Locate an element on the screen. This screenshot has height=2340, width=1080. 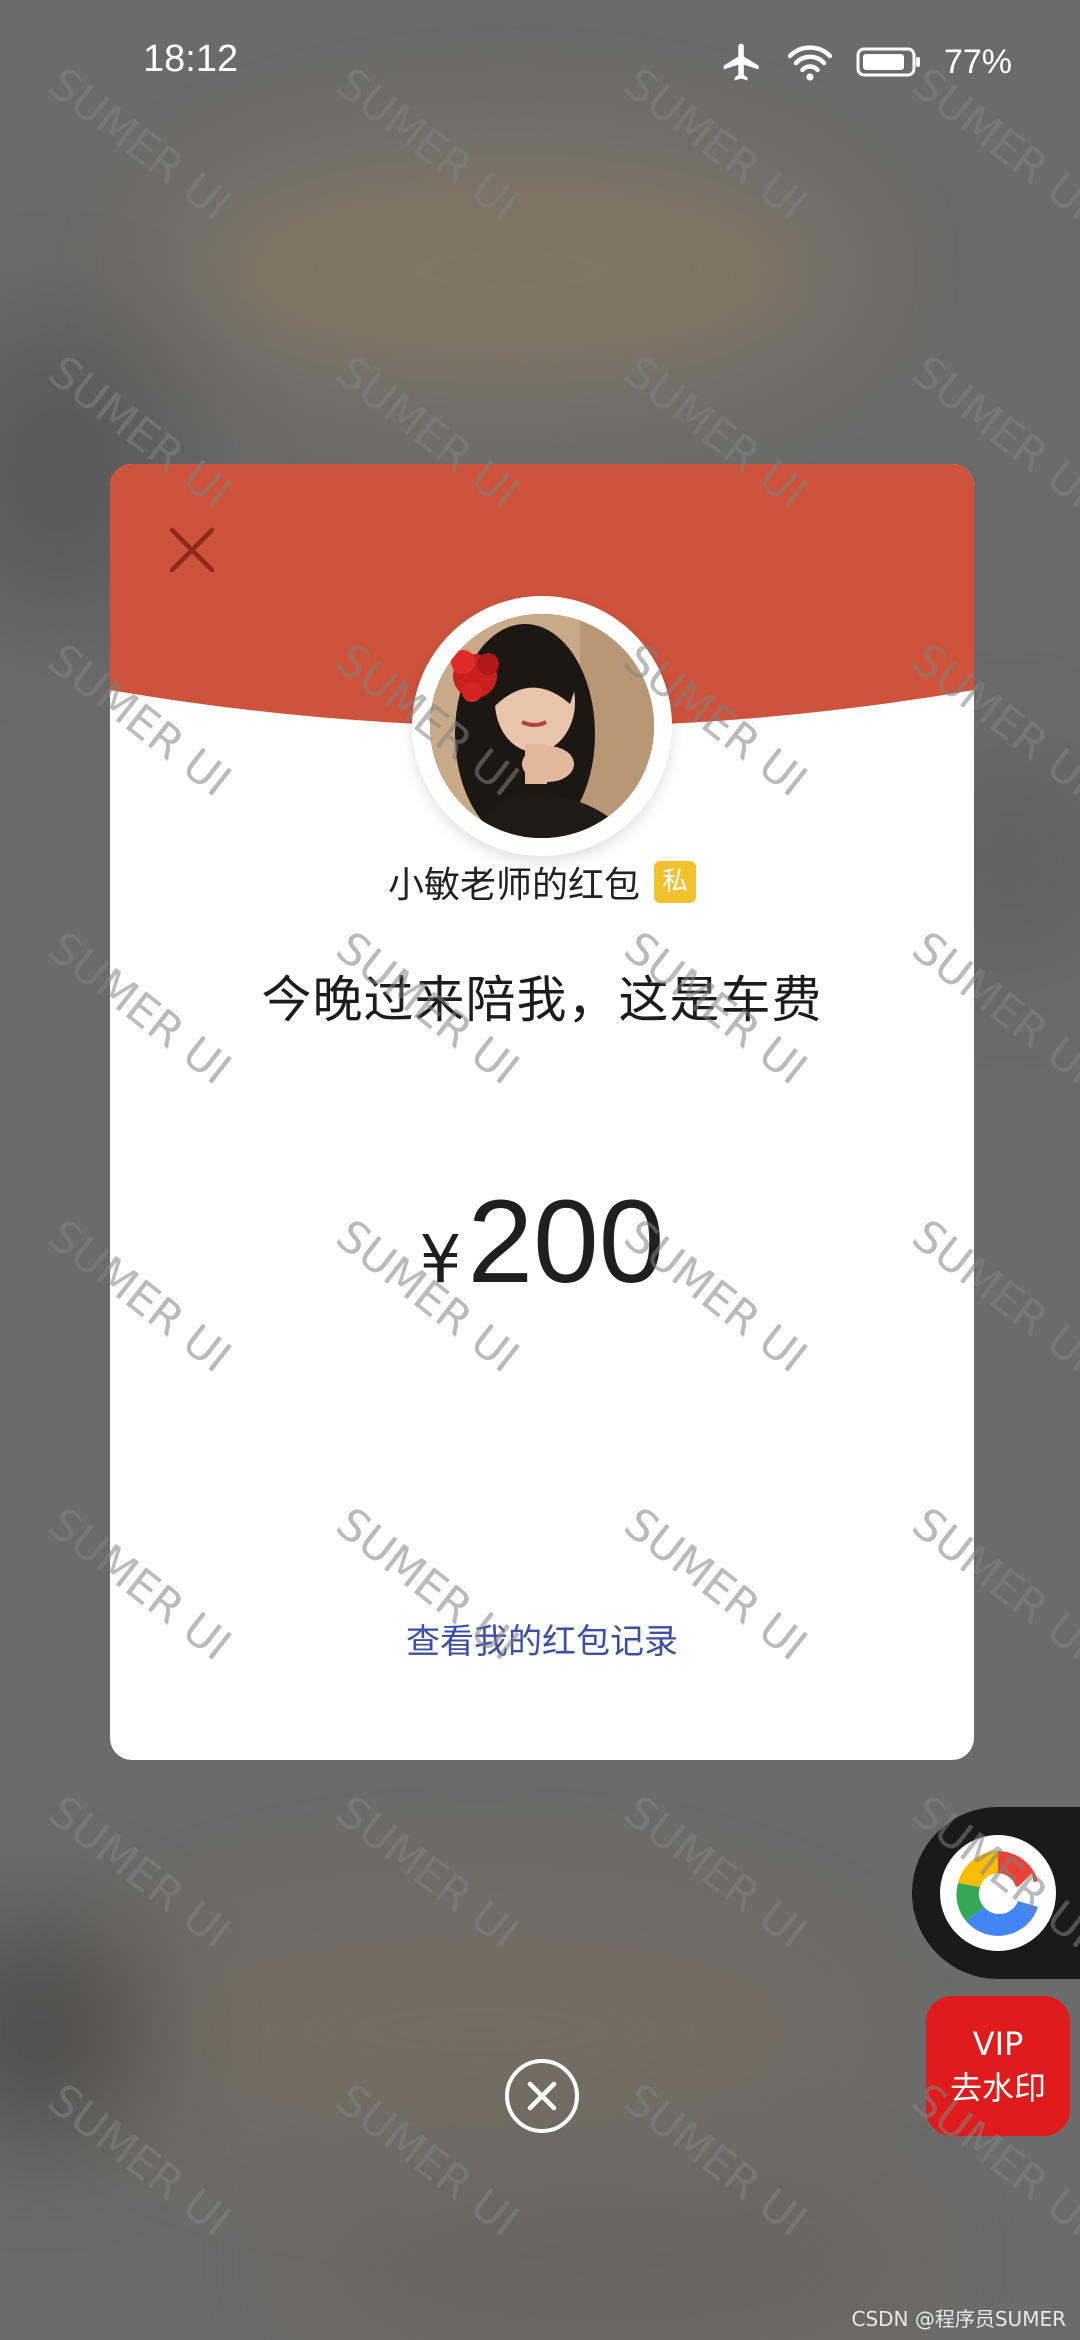
avatar-photo is located at coordinates (542, 726).